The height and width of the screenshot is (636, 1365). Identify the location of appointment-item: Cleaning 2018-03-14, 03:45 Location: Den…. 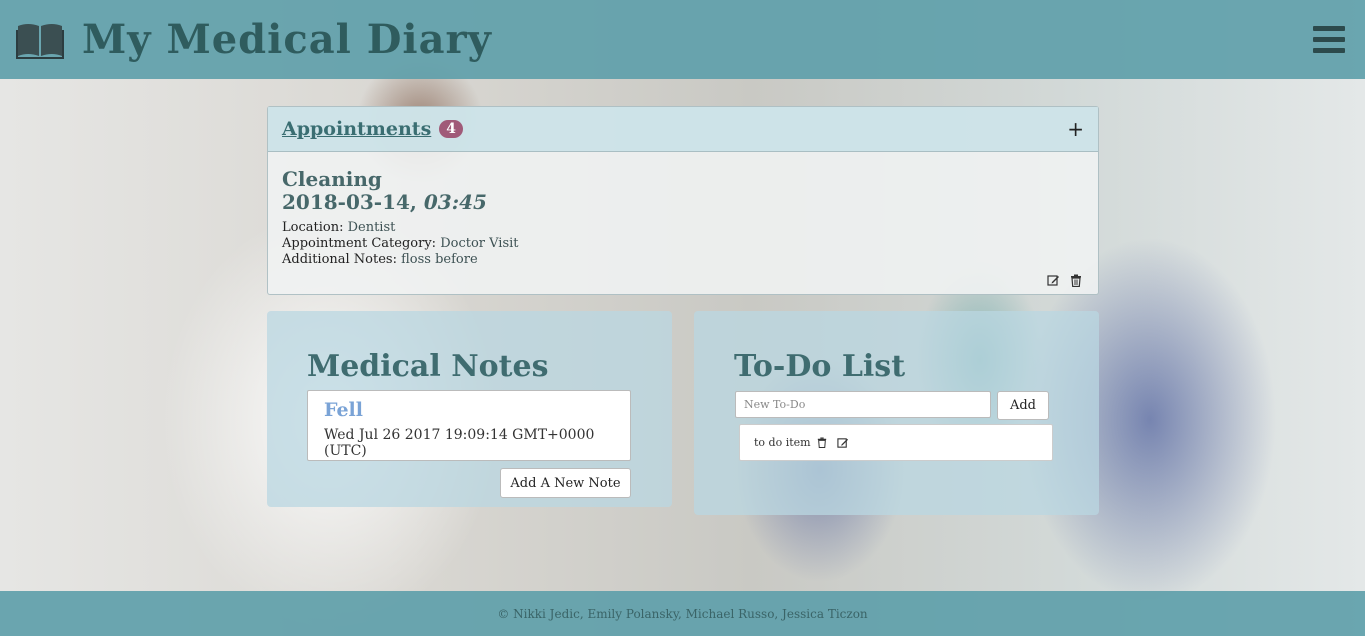
(683, 222).